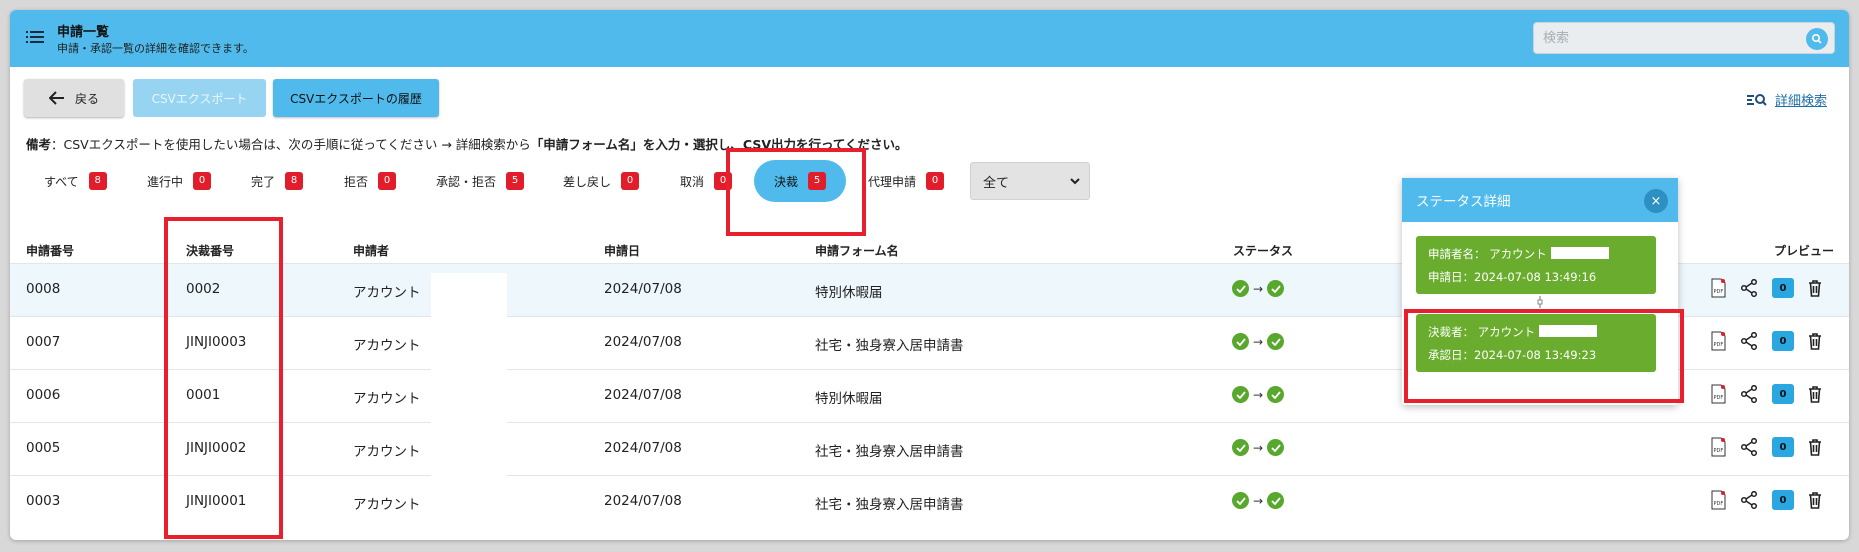  What do you see at coordinates (1512, 277) in the screenshot?
I see `application-date: 申請日：2024-07-08 13:49:16` at bounding box center [1512, 277].